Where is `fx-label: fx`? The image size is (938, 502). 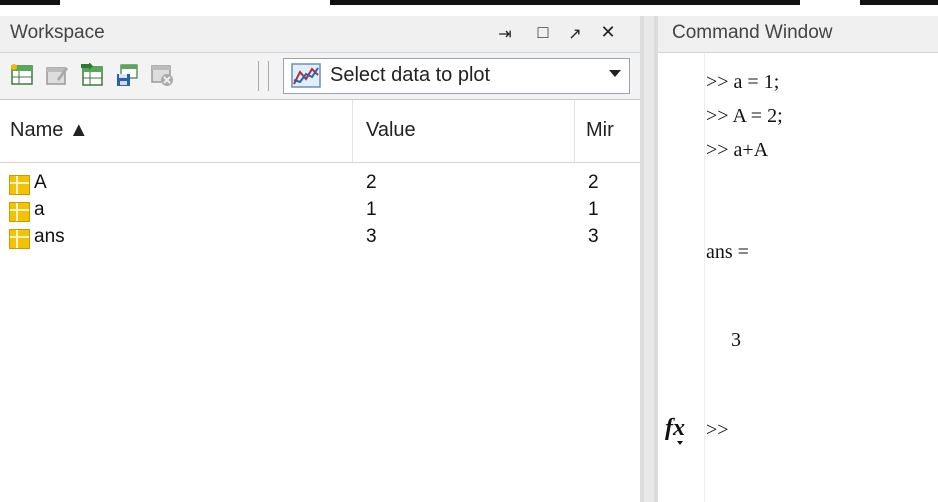
fx-label: fx is located at coordinates (675, 428).